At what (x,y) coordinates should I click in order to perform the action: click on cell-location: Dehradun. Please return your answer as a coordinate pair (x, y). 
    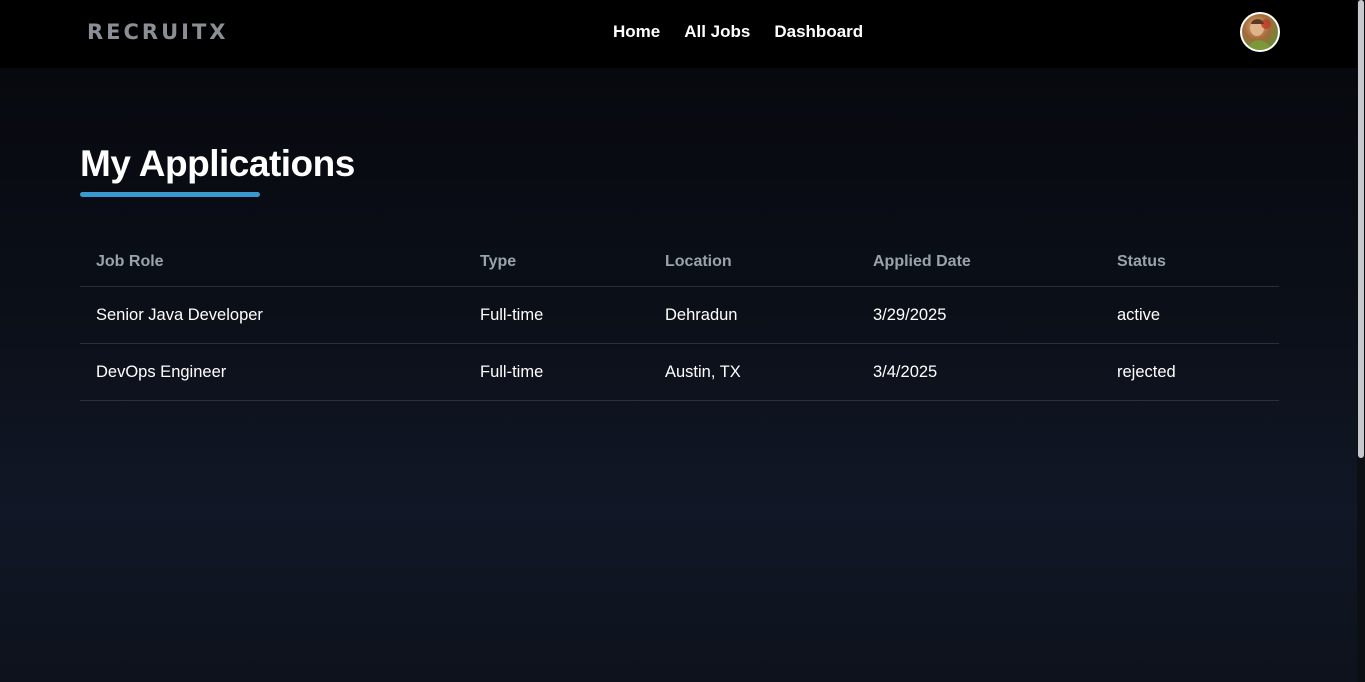
    Looking at the image, I should click on (701, 314).